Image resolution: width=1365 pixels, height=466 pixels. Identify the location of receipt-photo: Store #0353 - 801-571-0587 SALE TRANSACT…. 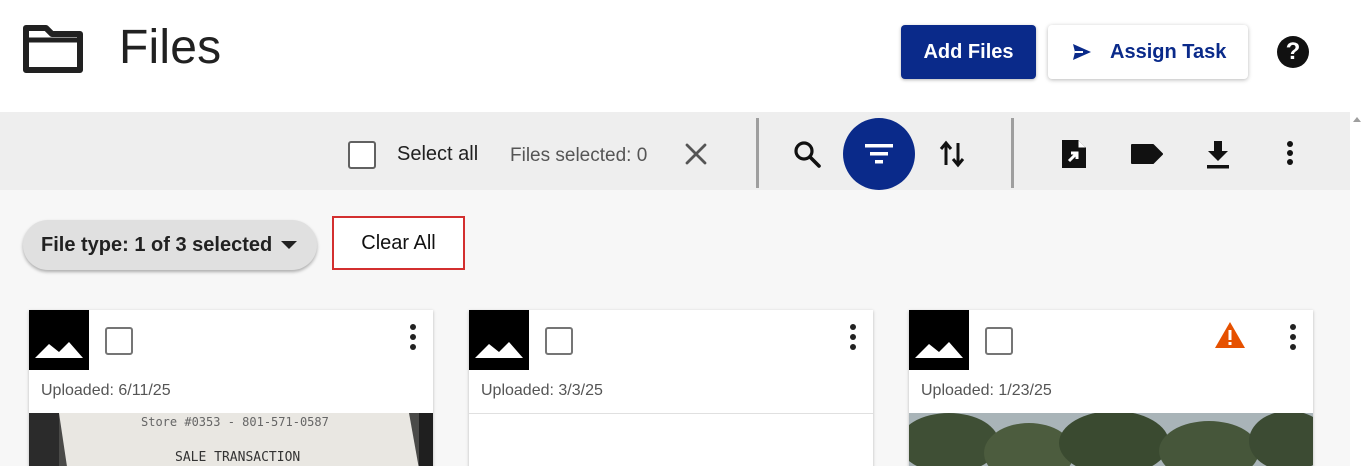
(231, 439).